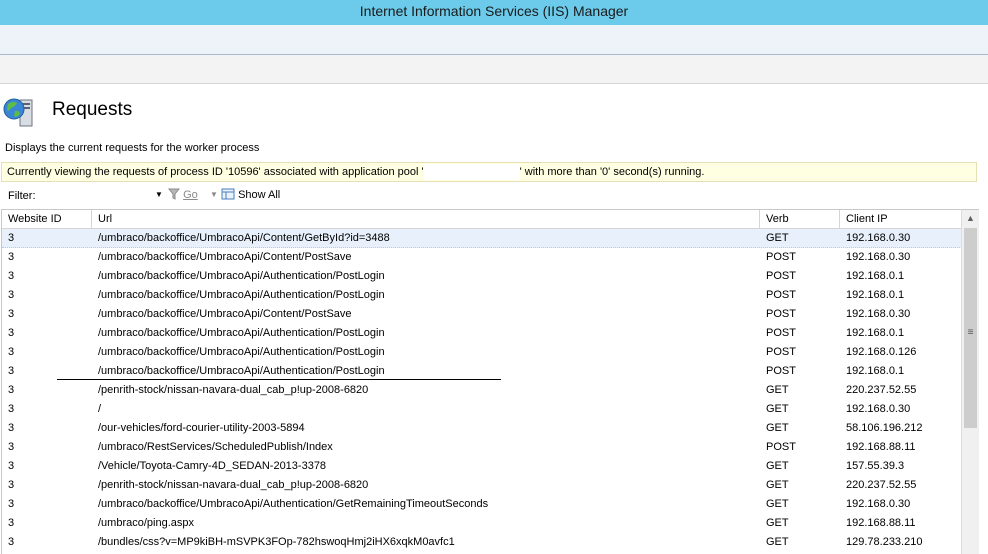  I want to click on show-all-label: Show All, so click(259, 195).